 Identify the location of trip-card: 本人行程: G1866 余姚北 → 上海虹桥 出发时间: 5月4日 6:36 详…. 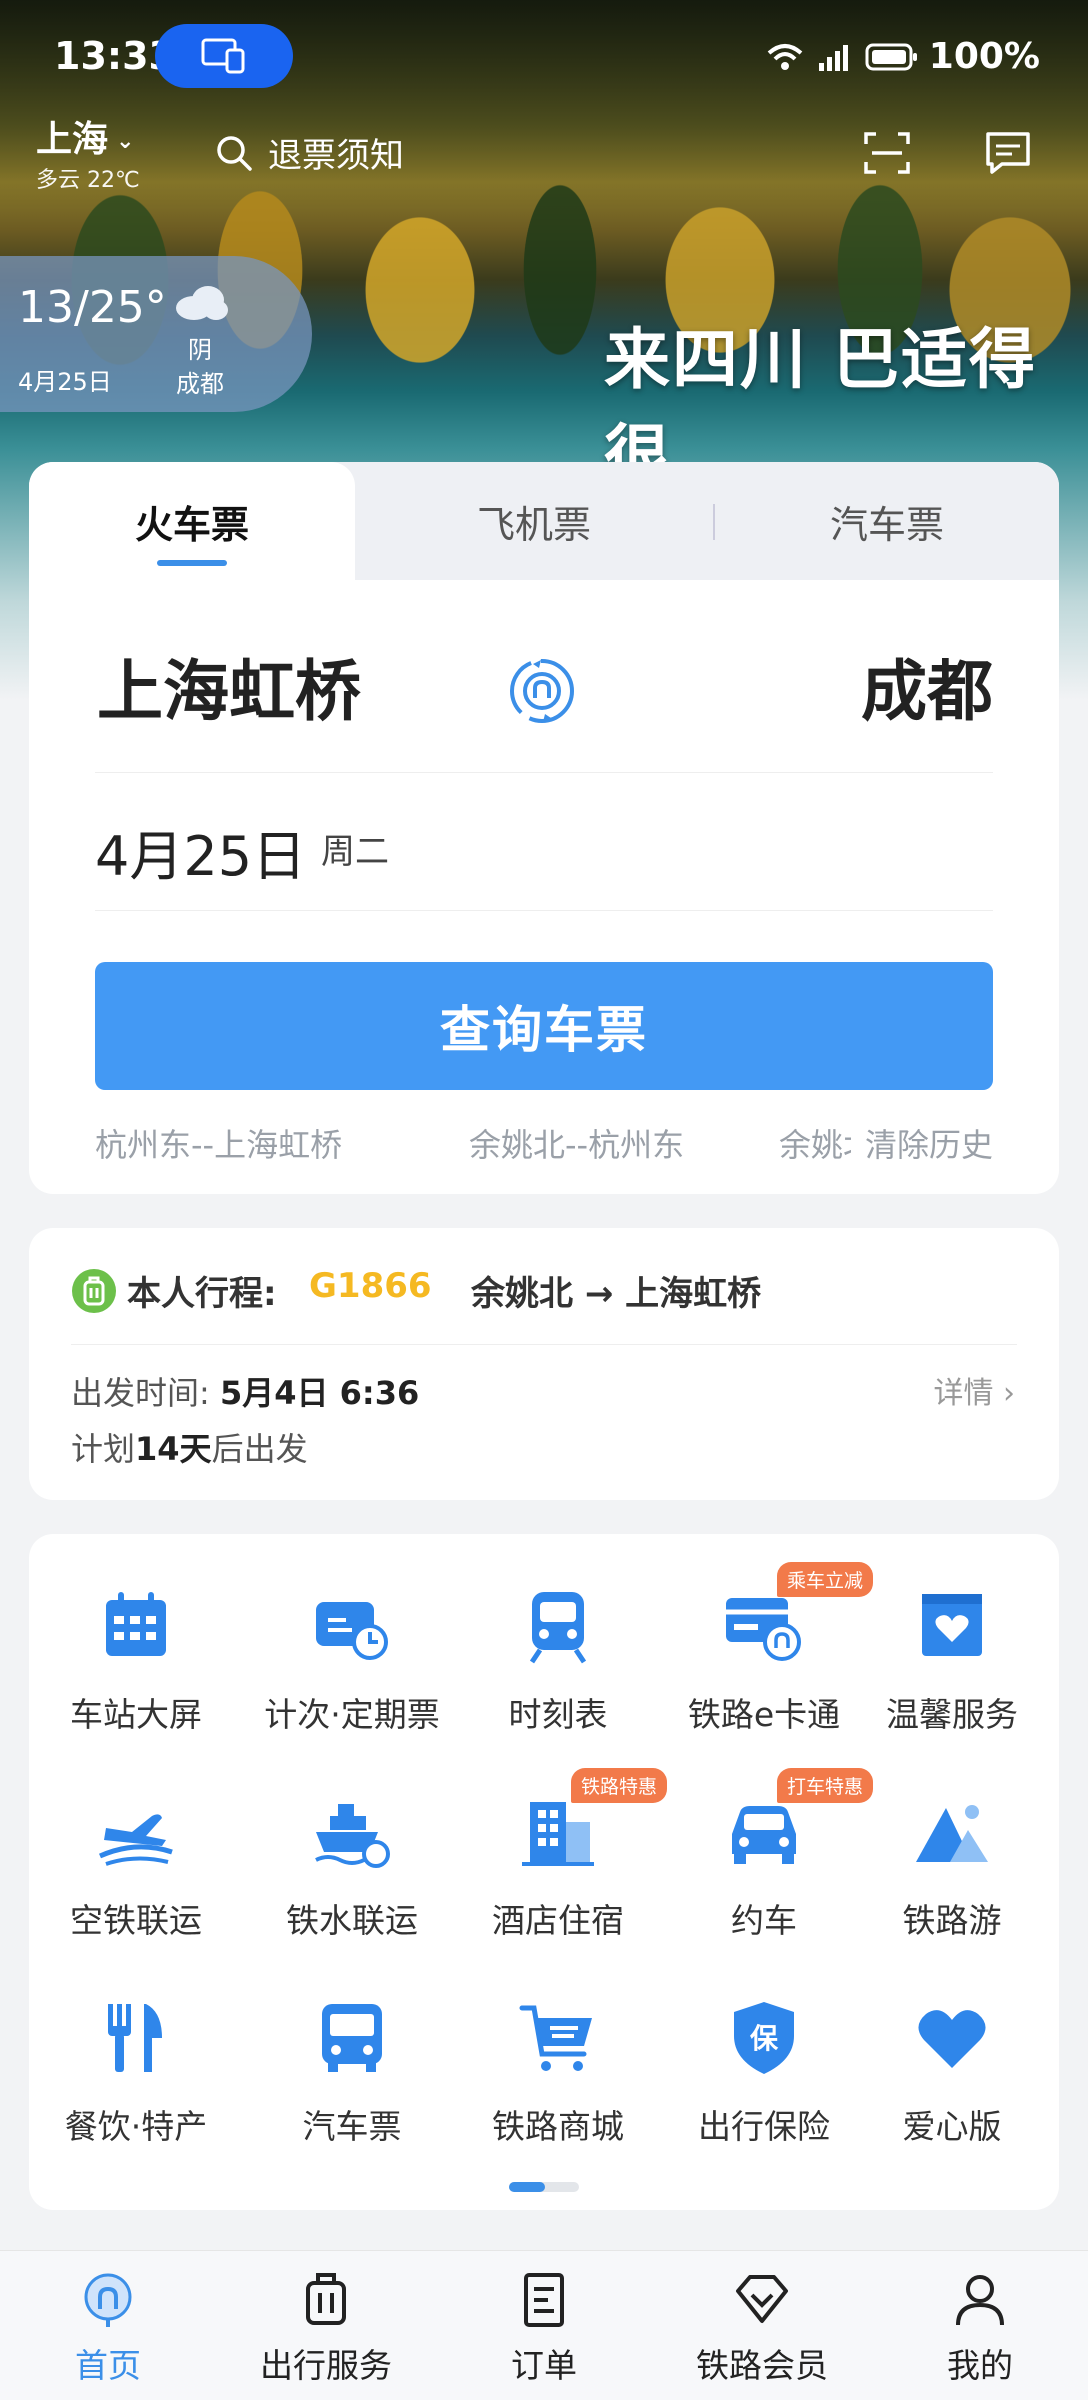
(544, 1364).